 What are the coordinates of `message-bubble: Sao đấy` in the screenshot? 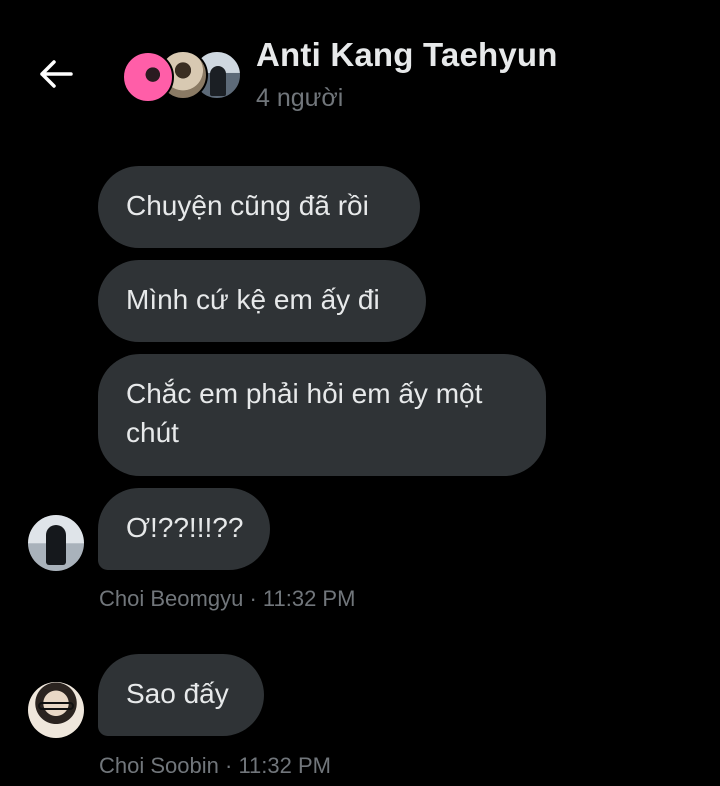 It's located at (181, 695).